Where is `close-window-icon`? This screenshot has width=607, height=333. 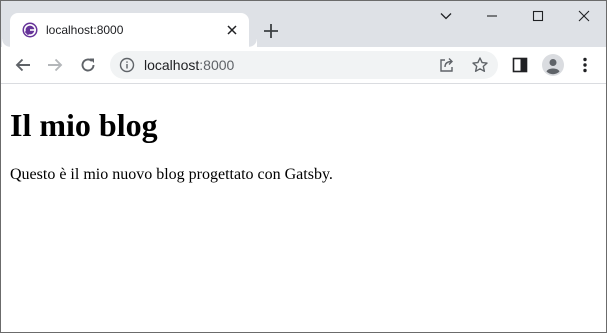 close-window-icon is located at coordinates (583, 16).